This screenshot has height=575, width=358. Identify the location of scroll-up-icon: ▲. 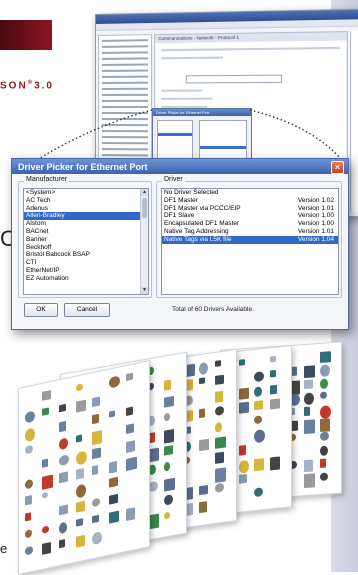
(144, 192).